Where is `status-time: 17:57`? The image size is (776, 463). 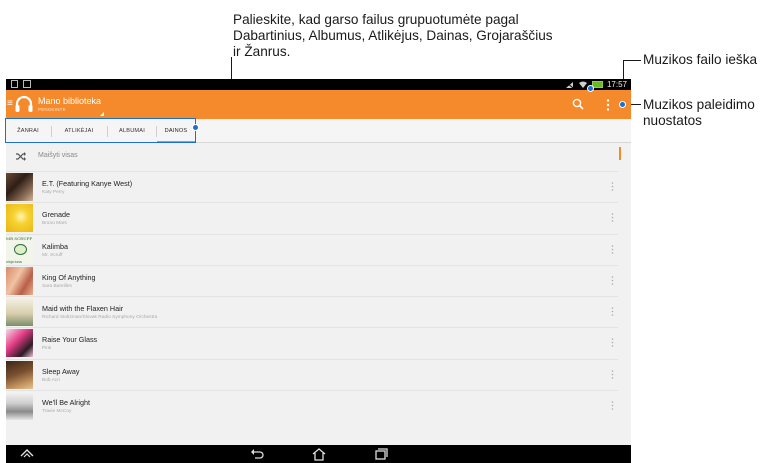
status-time: 17:57 is located at coordinates (616, 84).